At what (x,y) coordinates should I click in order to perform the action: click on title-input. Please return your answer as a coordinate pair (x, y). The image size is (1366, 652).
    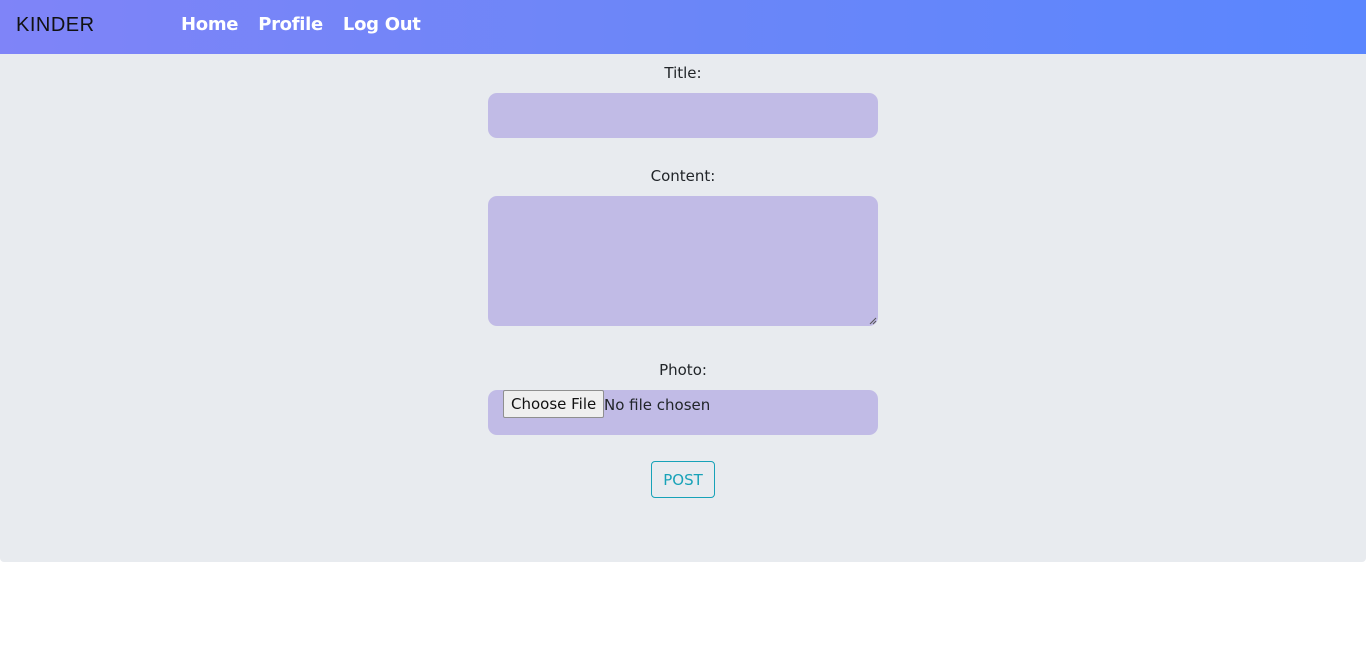
    Looking at the image, I should click on (683, 115).